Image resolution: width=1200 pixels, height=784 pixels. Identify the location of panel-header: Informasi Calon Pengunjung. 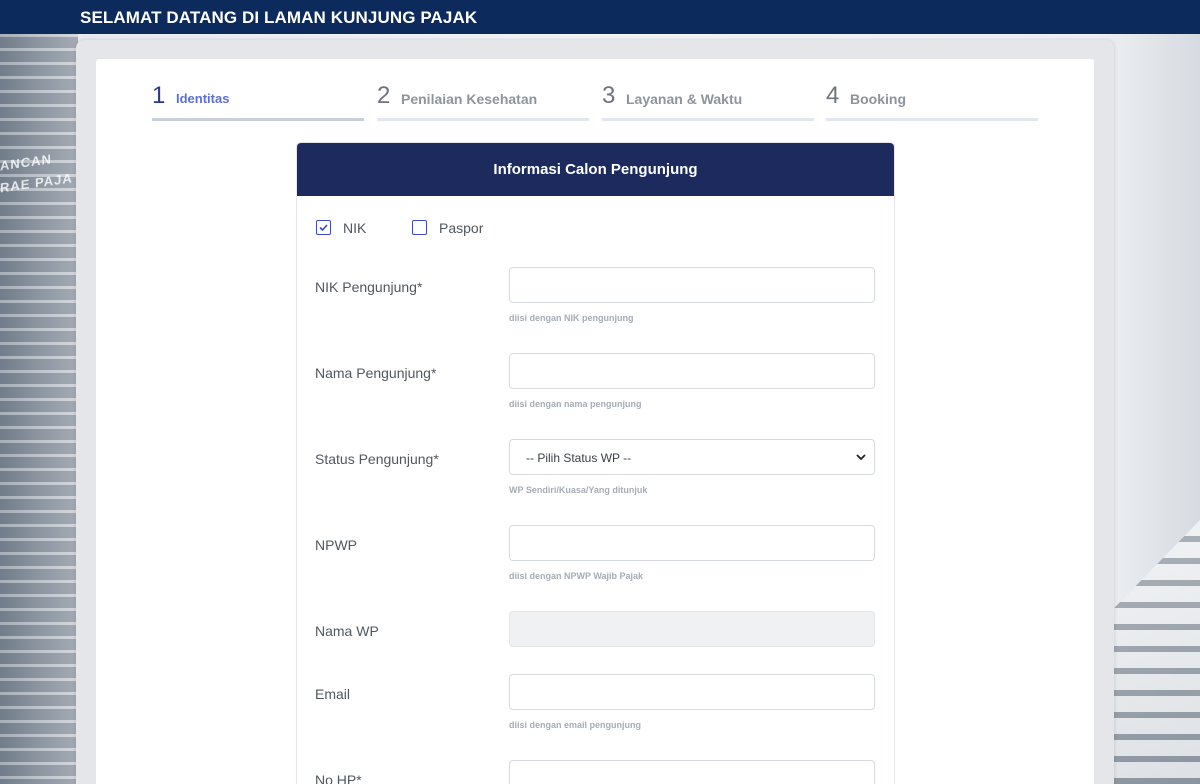
(595, 169).